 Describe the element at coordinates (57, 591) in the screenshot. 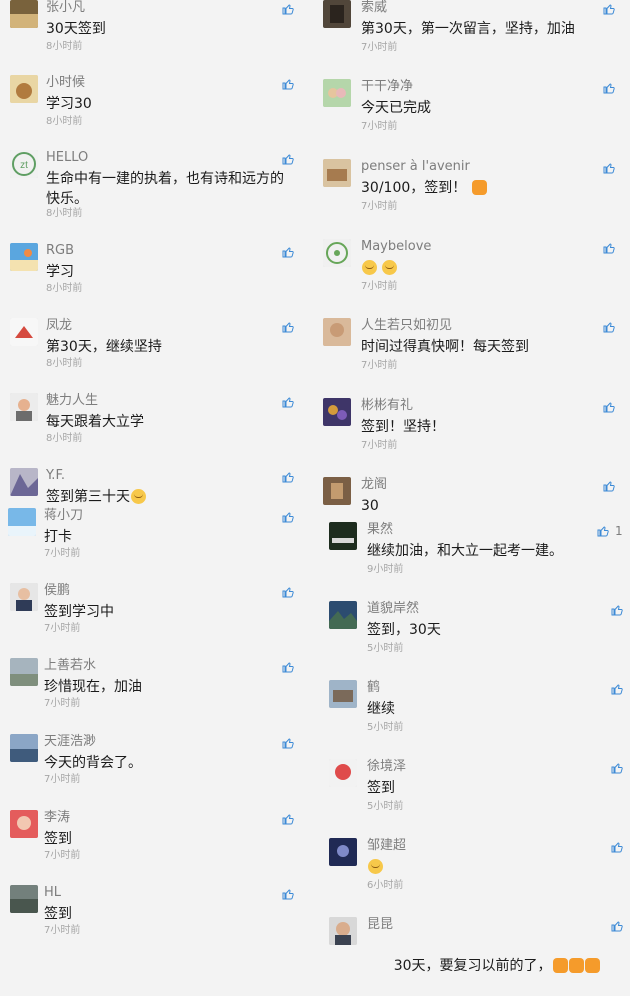

I see `commenter-name: 侯鹏` at that location.